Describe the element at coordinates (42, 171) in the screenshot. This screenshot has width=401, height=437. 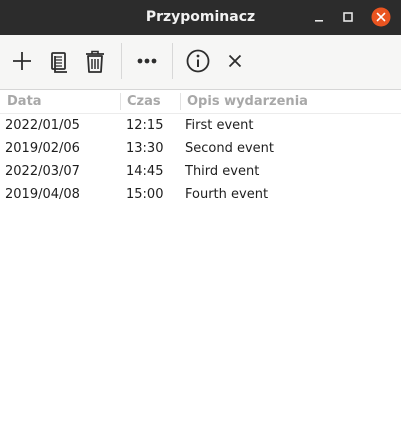
I see `cell-date: 2022/03/07` at that location.